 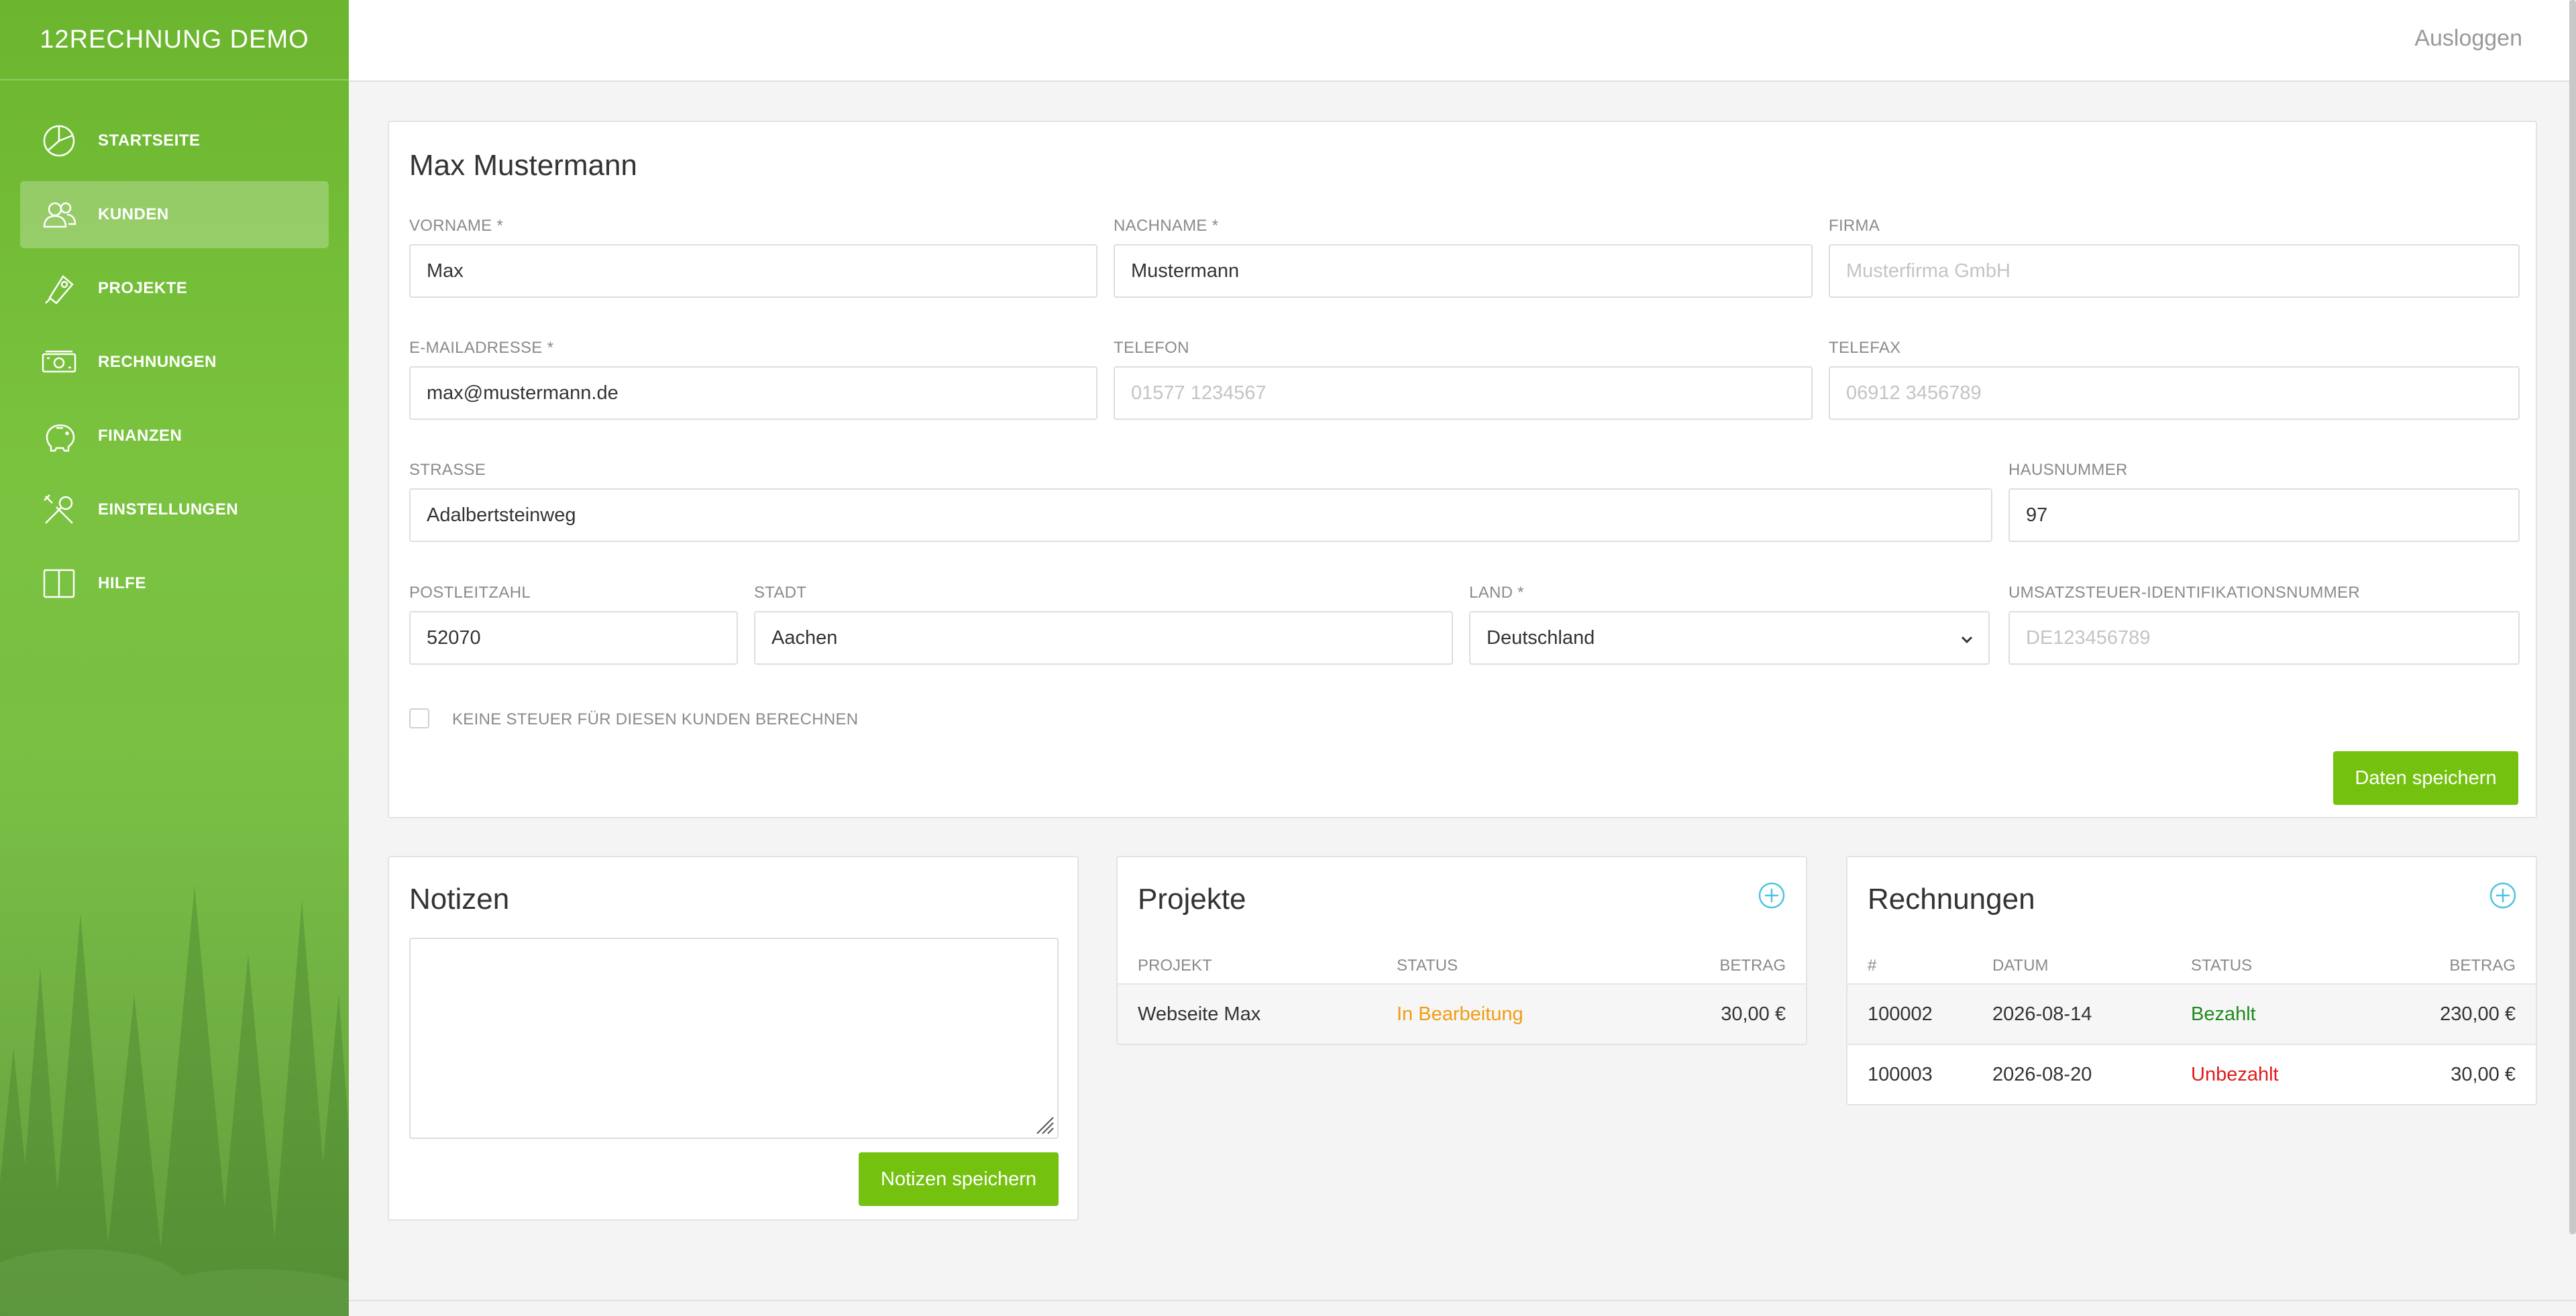 I want to click on telefax-field: 06912 3456789, so click(x=2174, y=393).